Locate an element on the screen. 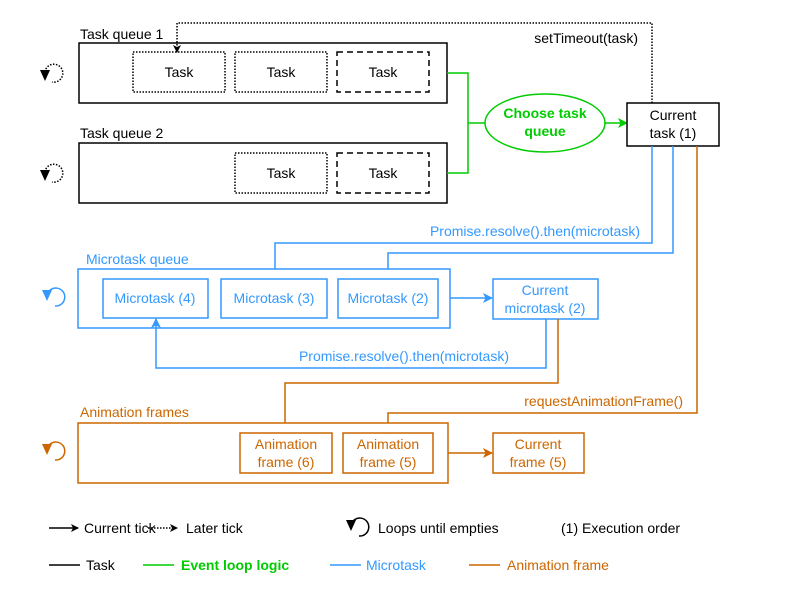  legend-animation-frame: Animation frame is located at coordinates (539, 565).